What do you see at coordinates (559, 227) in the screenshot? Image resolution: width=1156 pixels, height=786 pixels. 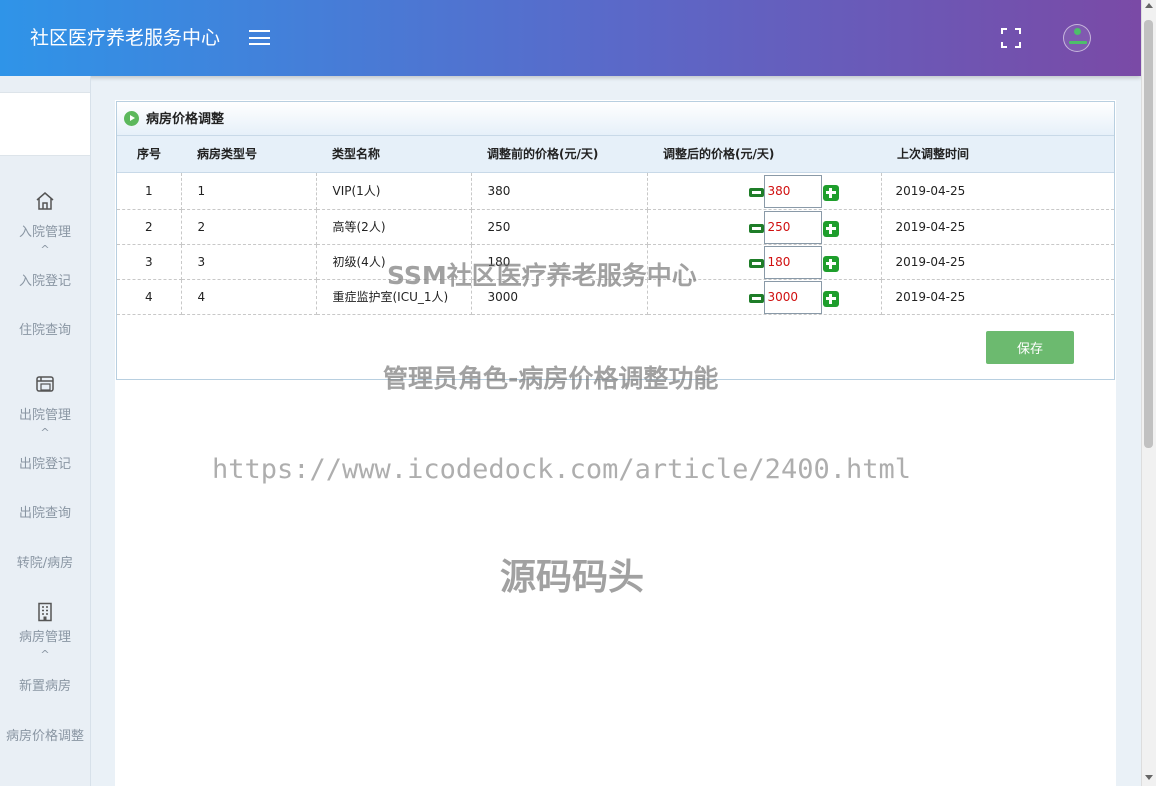 I see `cell-old-price: 250` at bounding box center [559, 227].